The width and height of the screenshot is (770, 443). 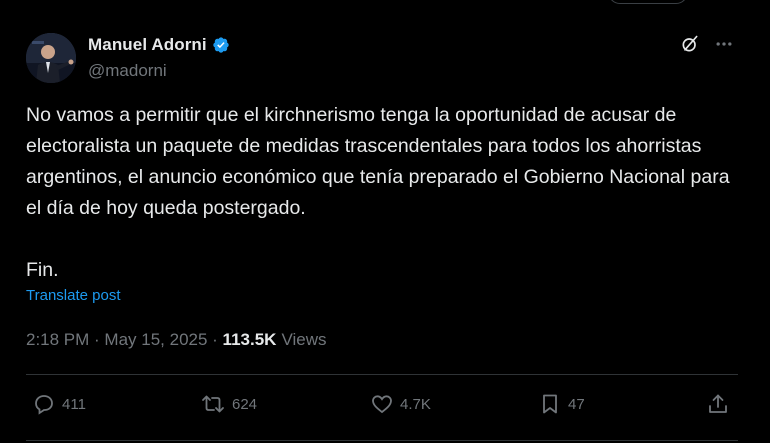 What do you see at coordinates (707, 44) in the screenshot?
I see `tweet-top-actions` at bounding box center [707, 44].